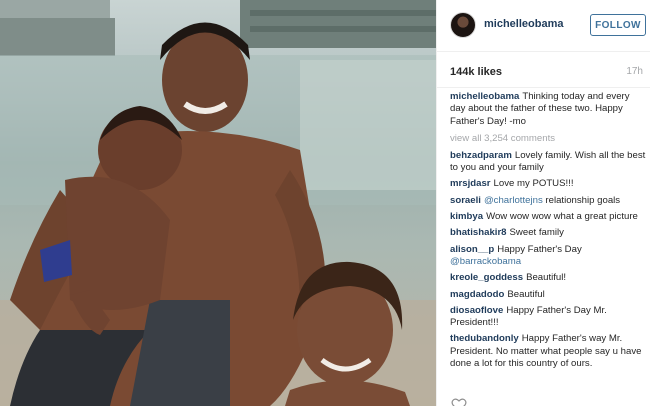  Describe the element at coordinates (536, 233) in the screenshot. I see `comment-text: Sweet family` at that location.